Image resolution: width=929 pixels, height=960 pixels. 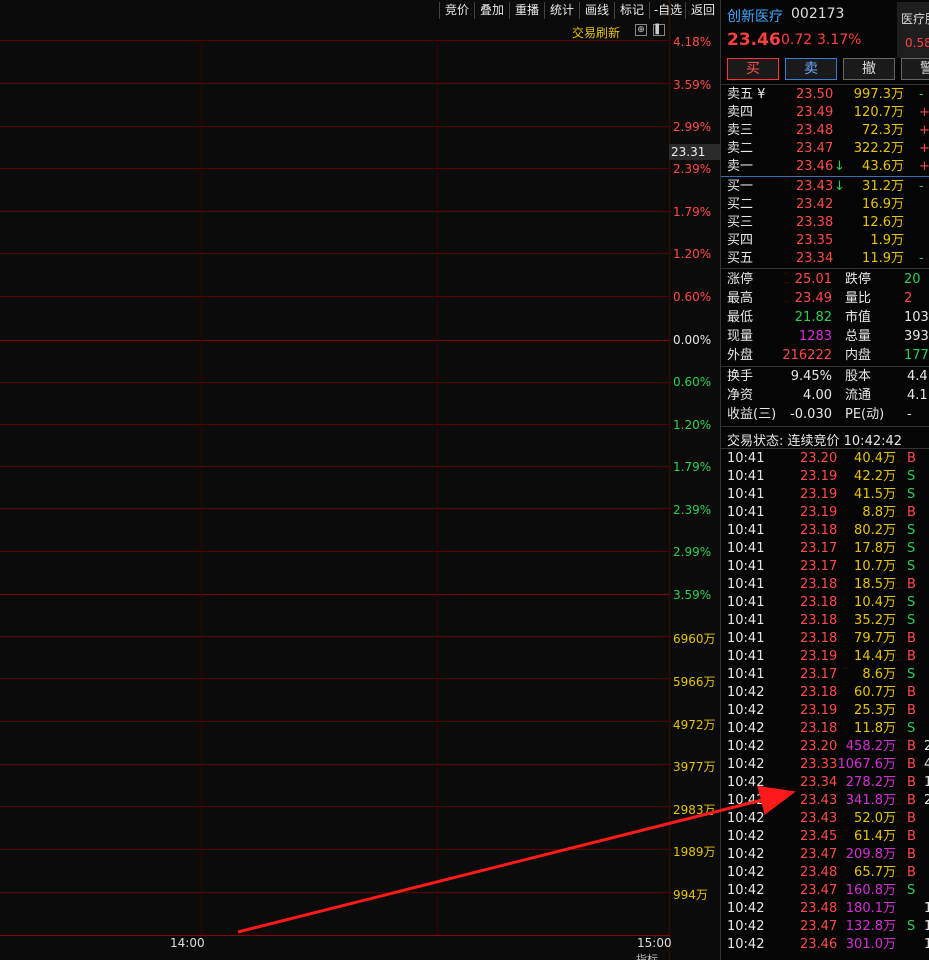 I want to click on stat-value: 21.82, so click(x=813, y=317).